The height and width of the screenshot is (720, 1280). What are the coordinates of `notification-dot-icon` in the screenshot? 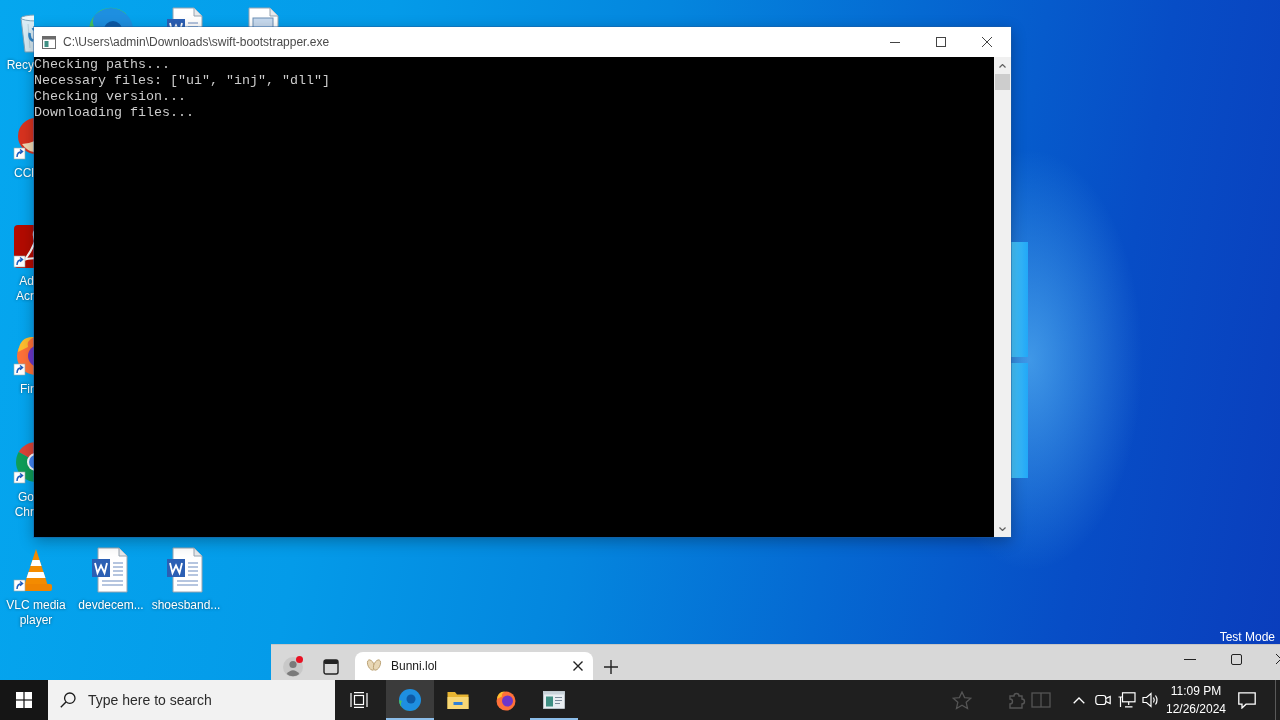 It's located at (299, 659).